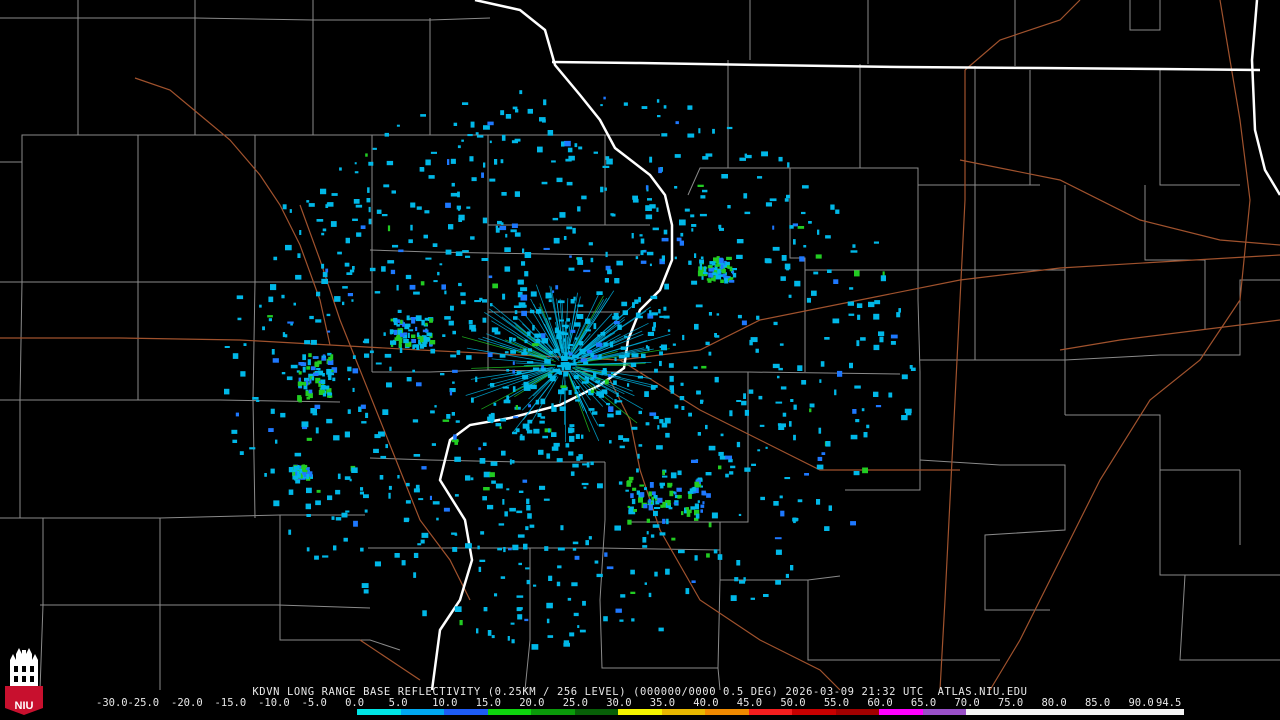 This screenshot has height=720, width=1280. What do you see at coordinates (1169, 703) in the screenshot?
I see `legend-tick-label: 94.5` at bounding box center [1169, 703].